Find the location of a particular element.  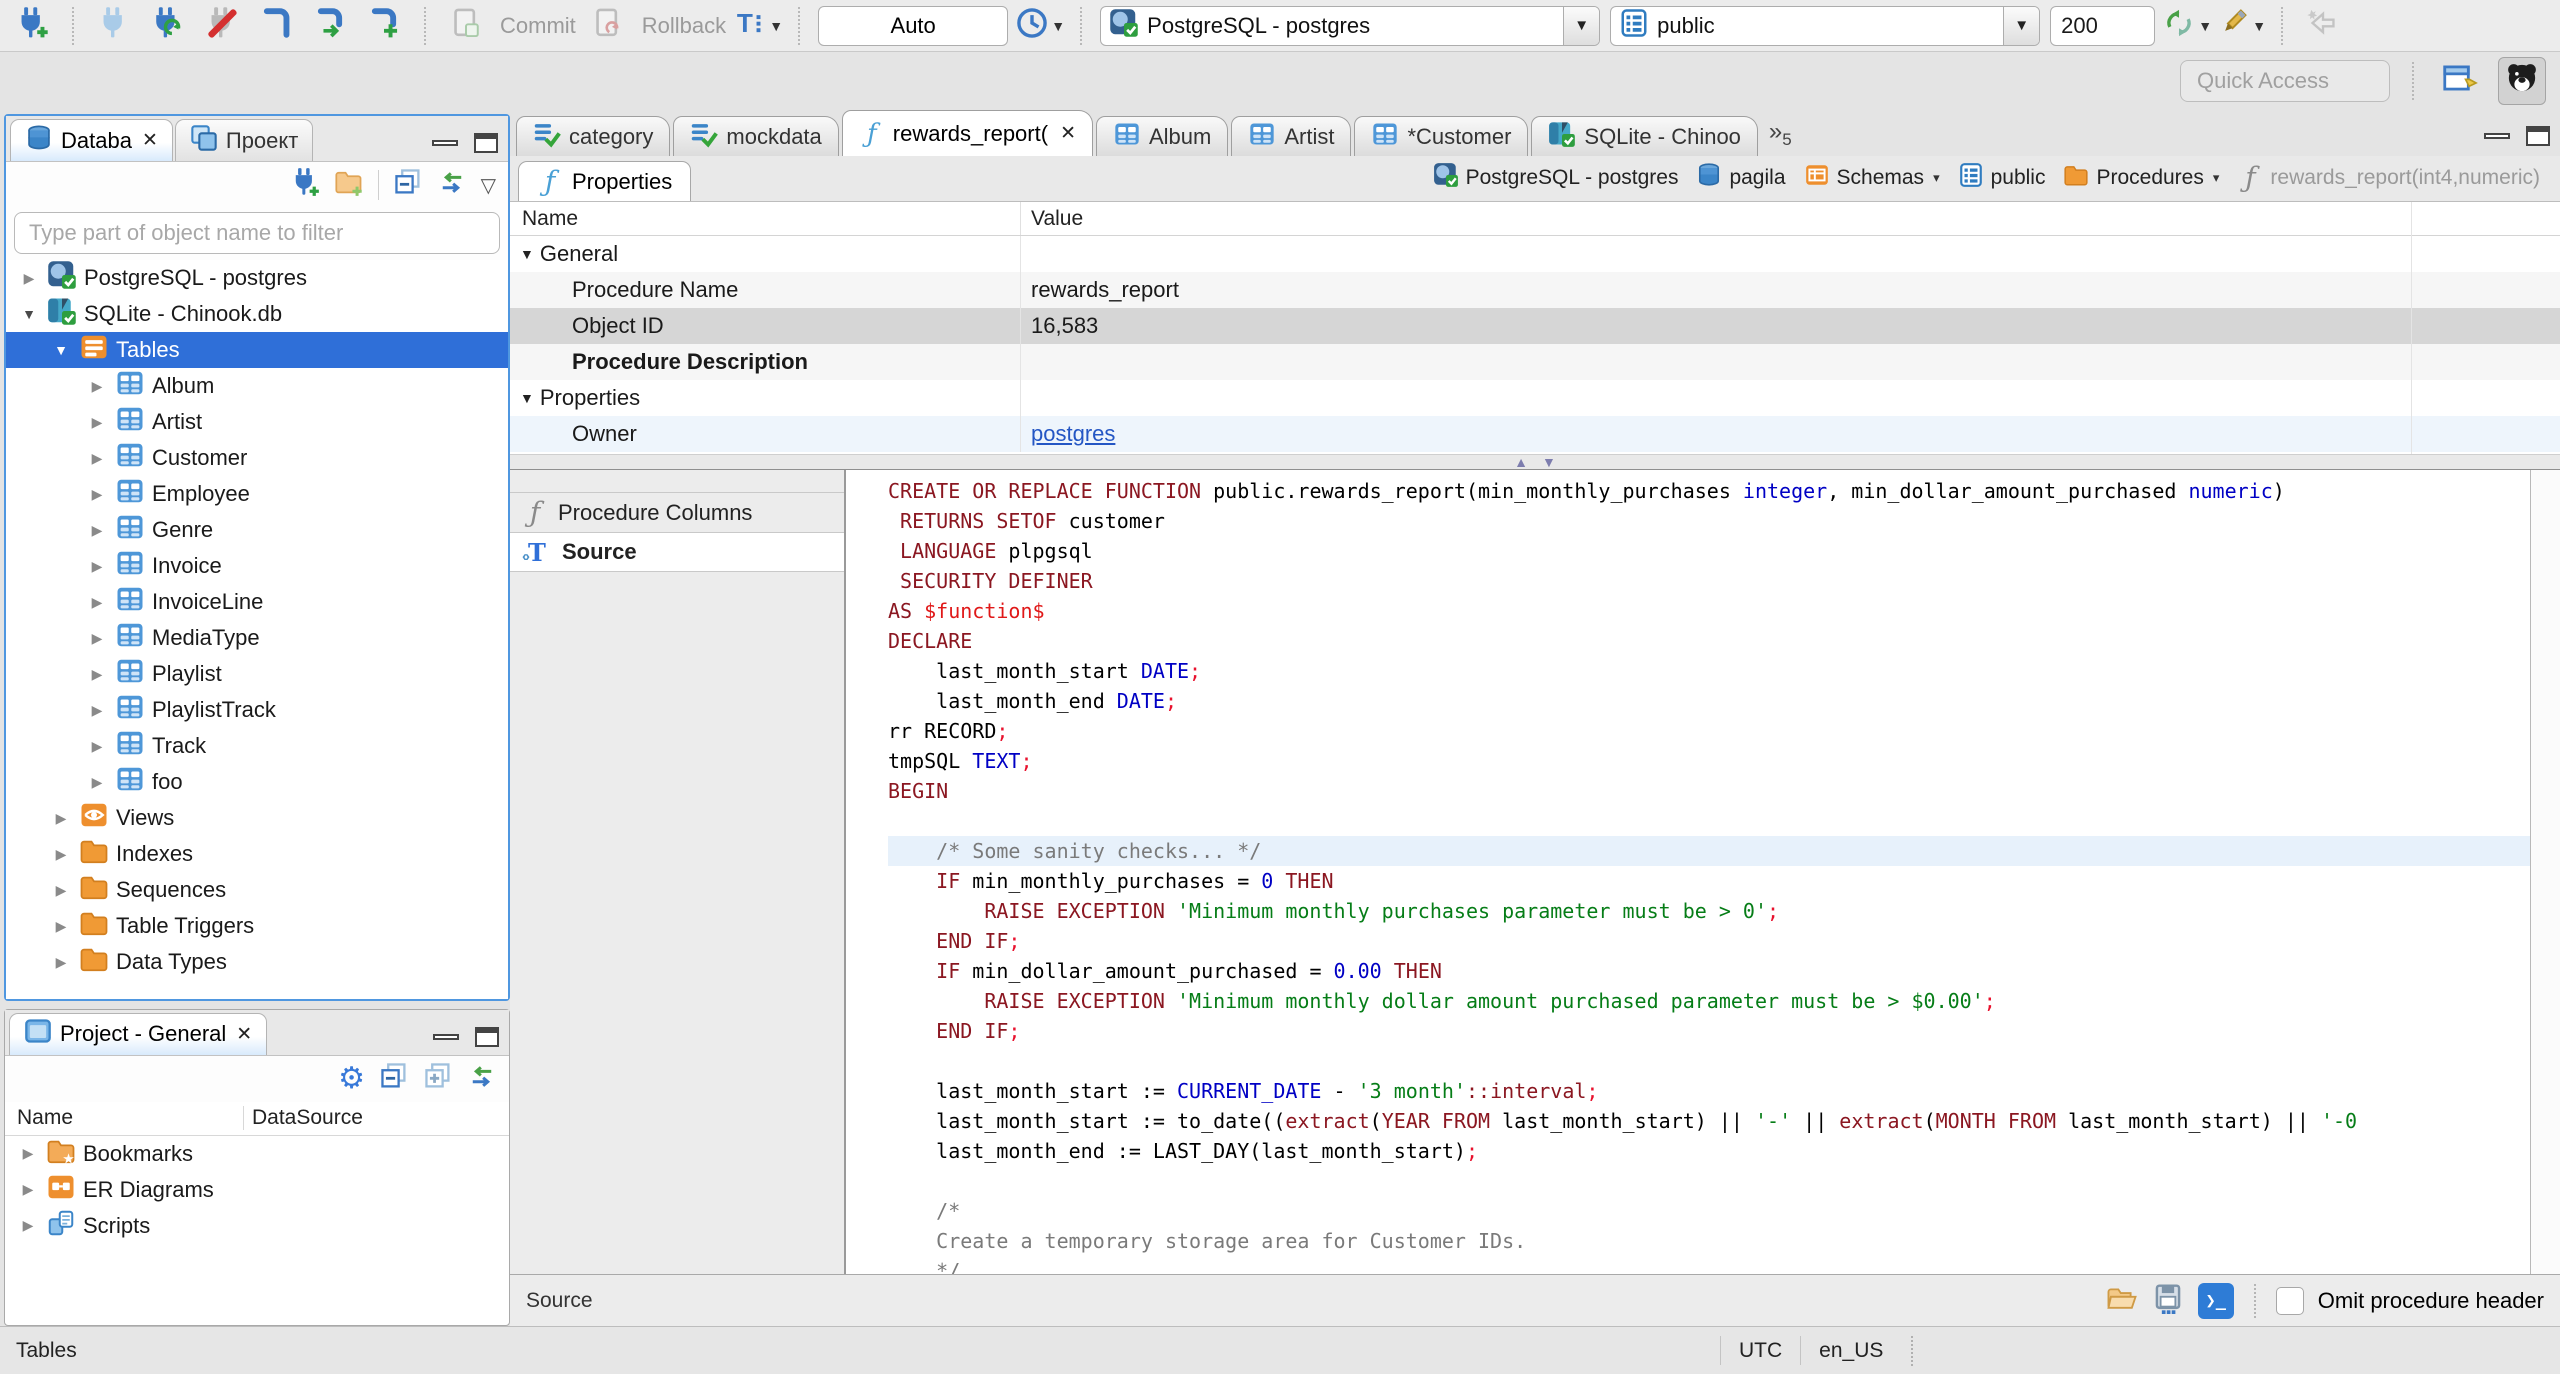

connect-button is located at coordinates (114, 26).